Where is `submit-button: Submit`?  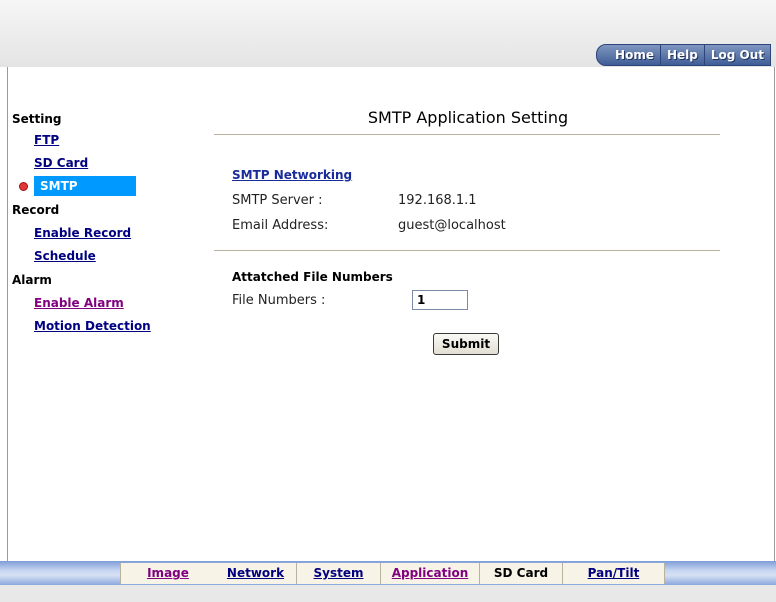 submit-button: Submit is located at coordinates (466, 344).